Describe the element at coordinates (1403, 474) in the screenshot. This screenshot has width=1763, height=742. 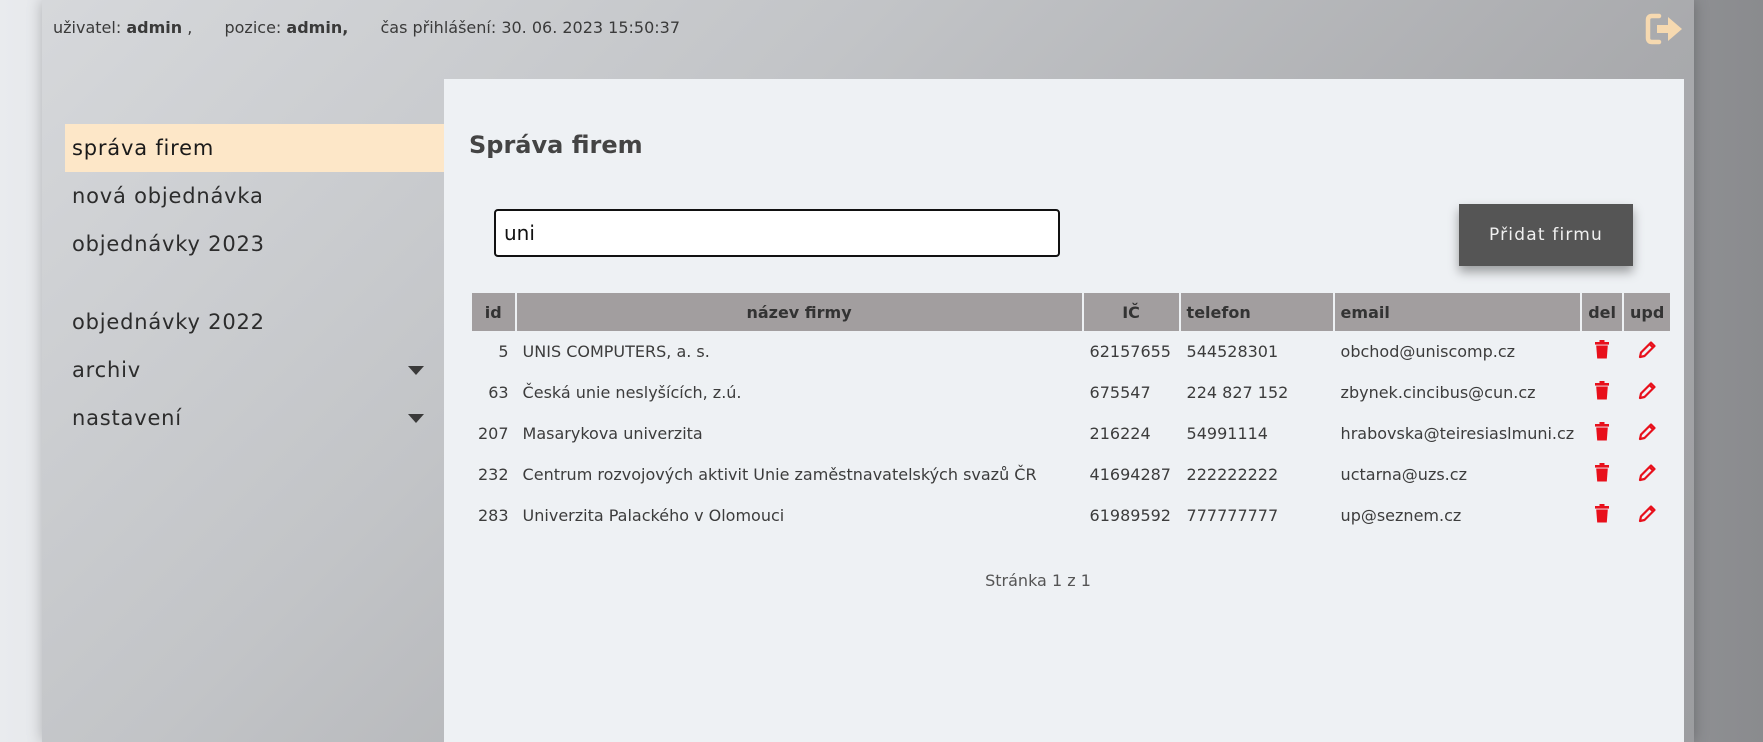
I see `cell-email: uctarna@uzs.cz` at that location.